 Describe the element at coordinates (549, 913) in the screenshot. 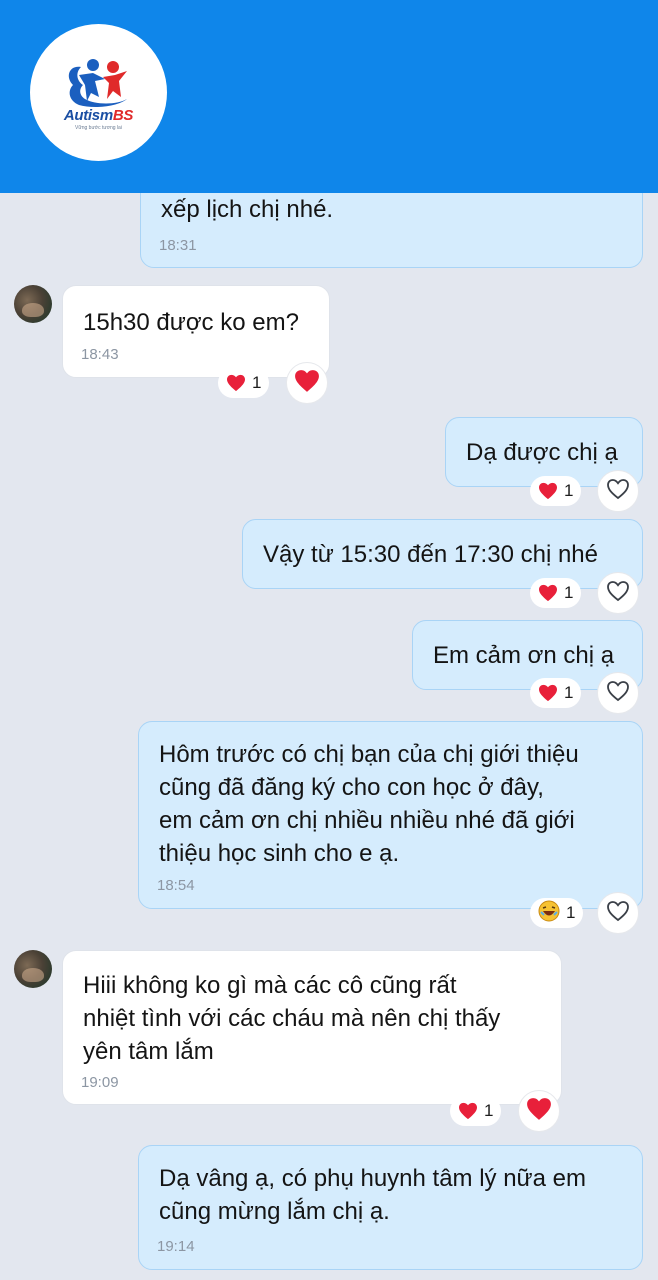

I see `laughing-emoji-icon` at that location.